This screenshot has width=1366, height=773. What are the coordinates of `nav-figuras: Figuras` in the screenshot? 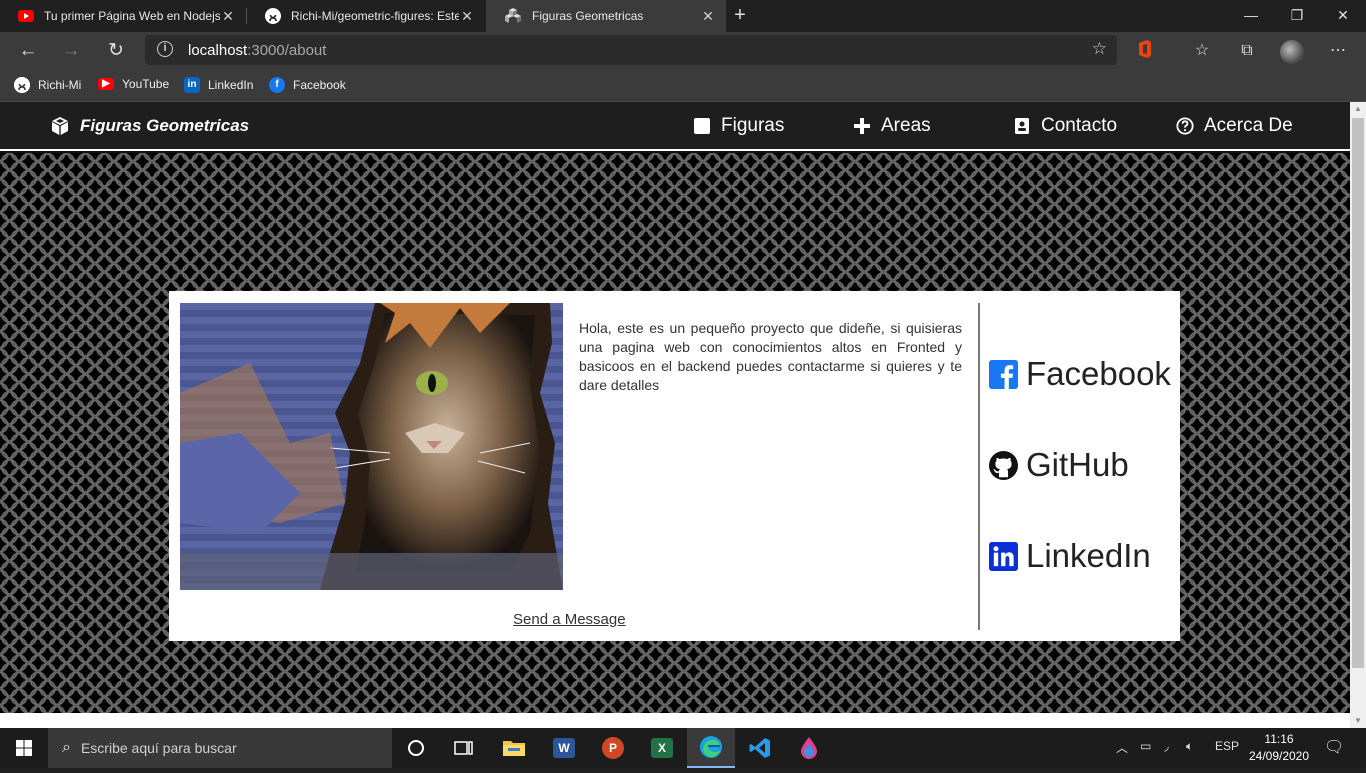 It's located at (738, 126).